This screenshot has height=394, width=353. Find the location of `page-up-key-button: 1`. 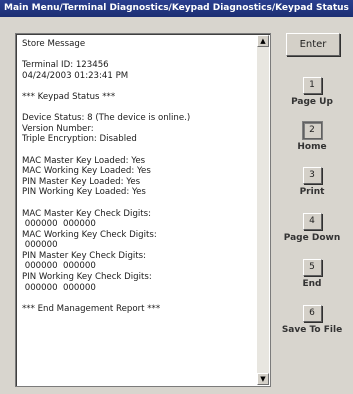

page-up-key-button: 1 is located at coordinates (312, 85).